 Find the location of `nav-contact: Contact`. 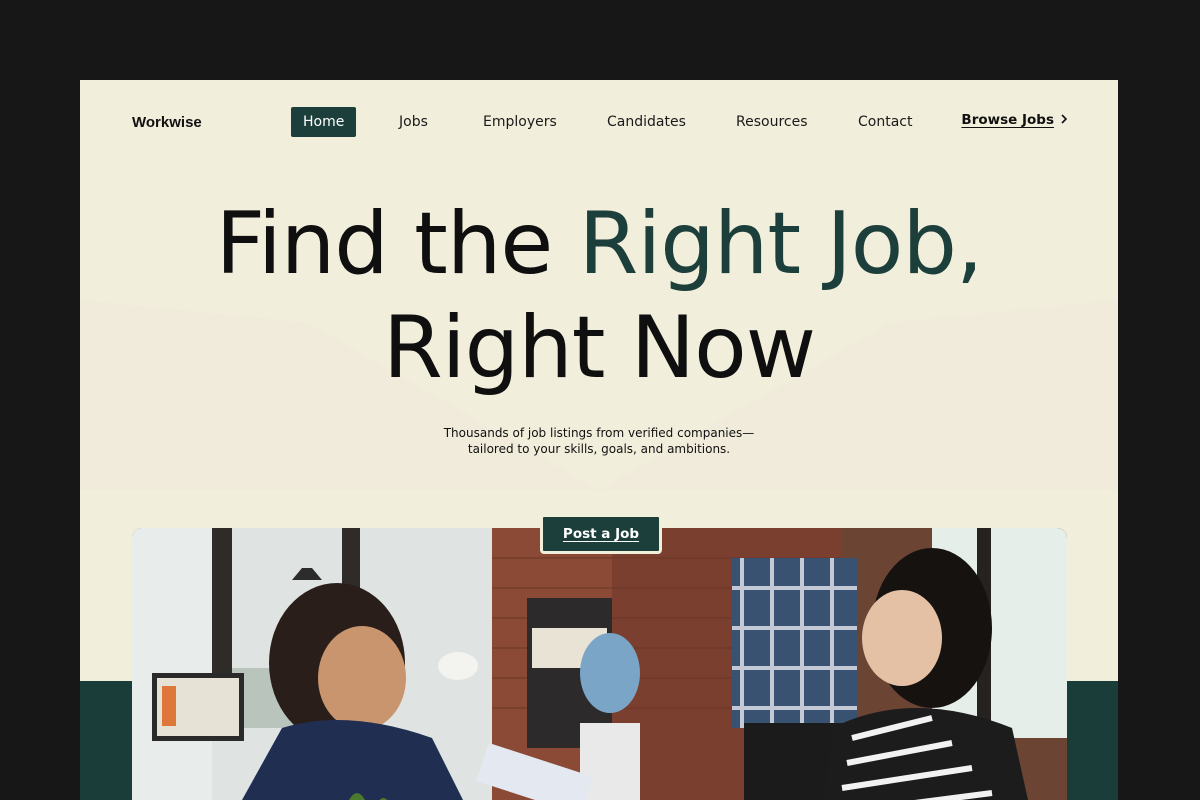

nav-contact: Contact is located at coordinates (885, 122).